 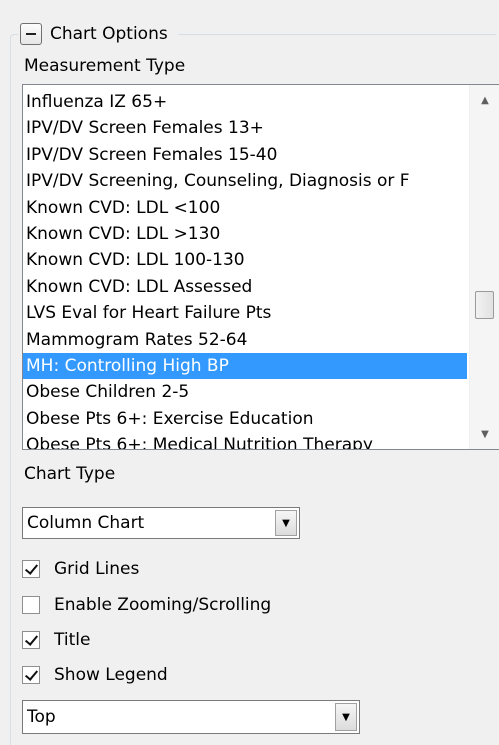 What do you see at coordinates (245, 260) in the screenshot?
I see `list-item: Known CVD: LDL 100-130` at bounding box center [245, 260].